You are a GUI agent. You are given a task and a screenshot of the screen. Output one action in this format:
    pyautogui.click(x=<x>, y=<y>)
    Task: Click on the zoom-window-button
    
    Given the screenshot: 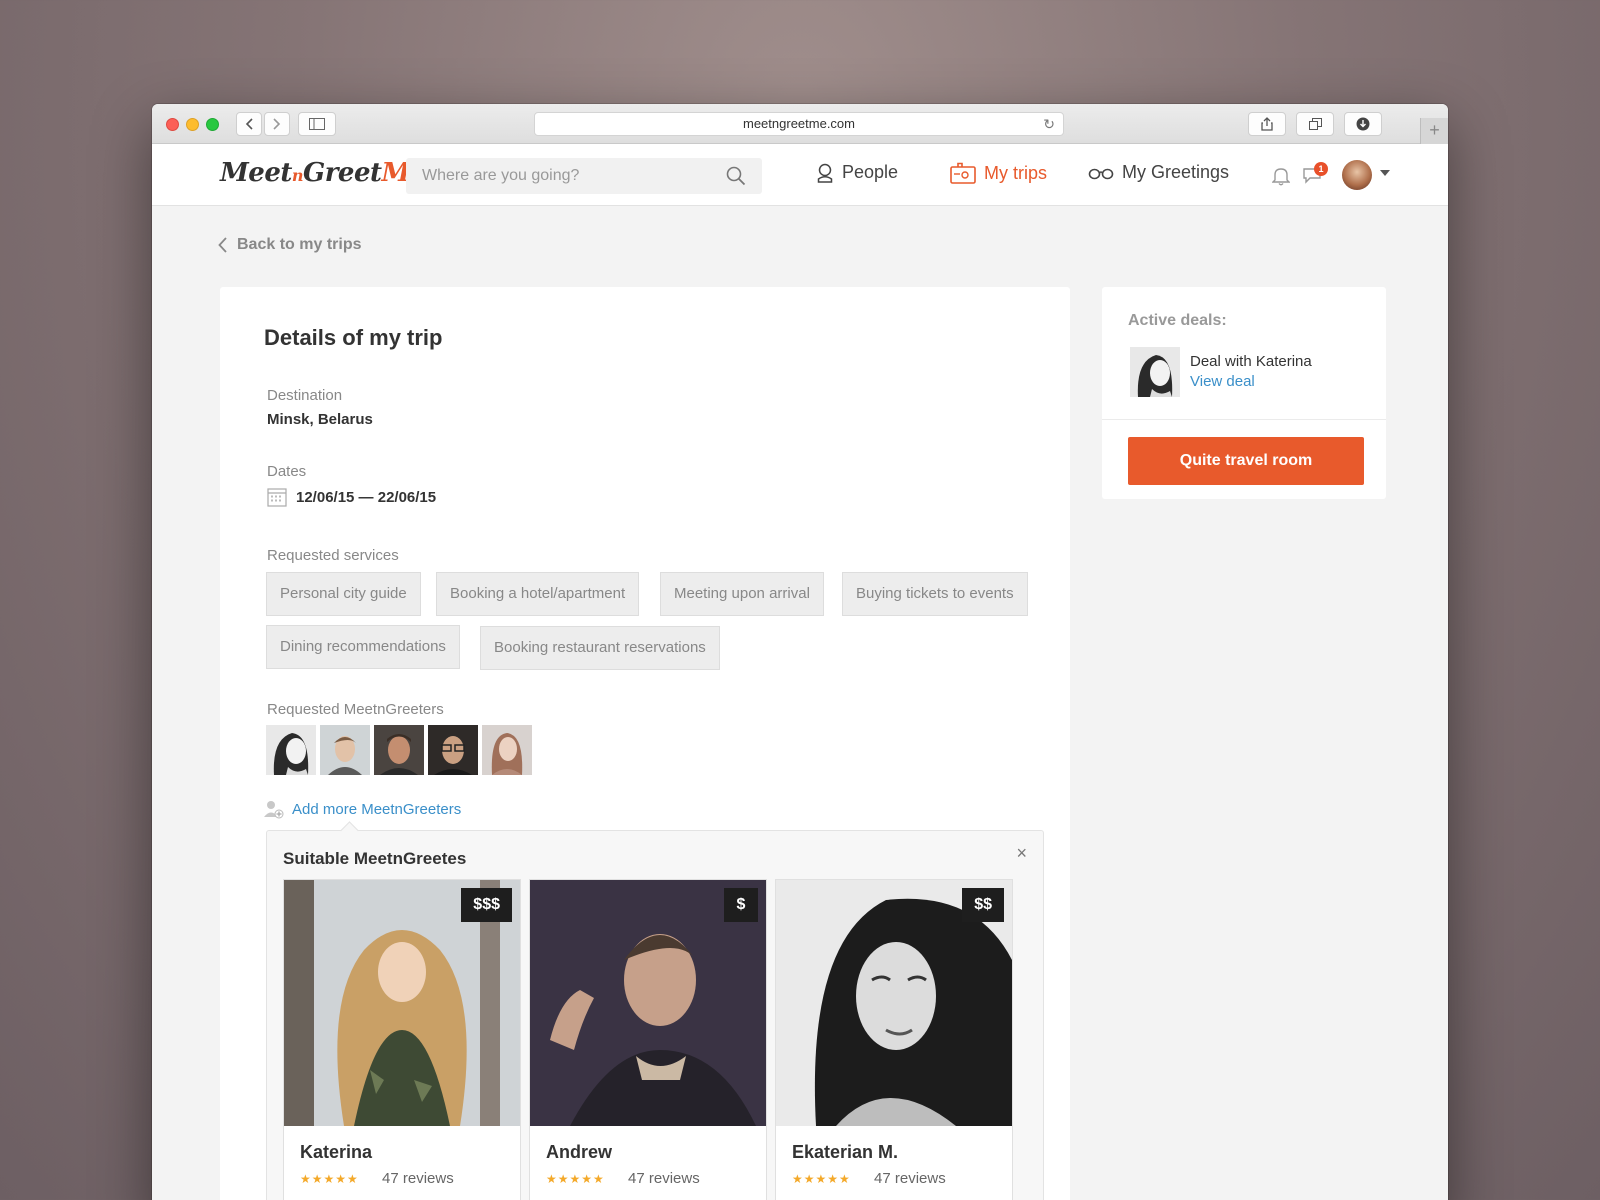 What is the action you would take?
    pyautogui.click(x=212, y=124)
    